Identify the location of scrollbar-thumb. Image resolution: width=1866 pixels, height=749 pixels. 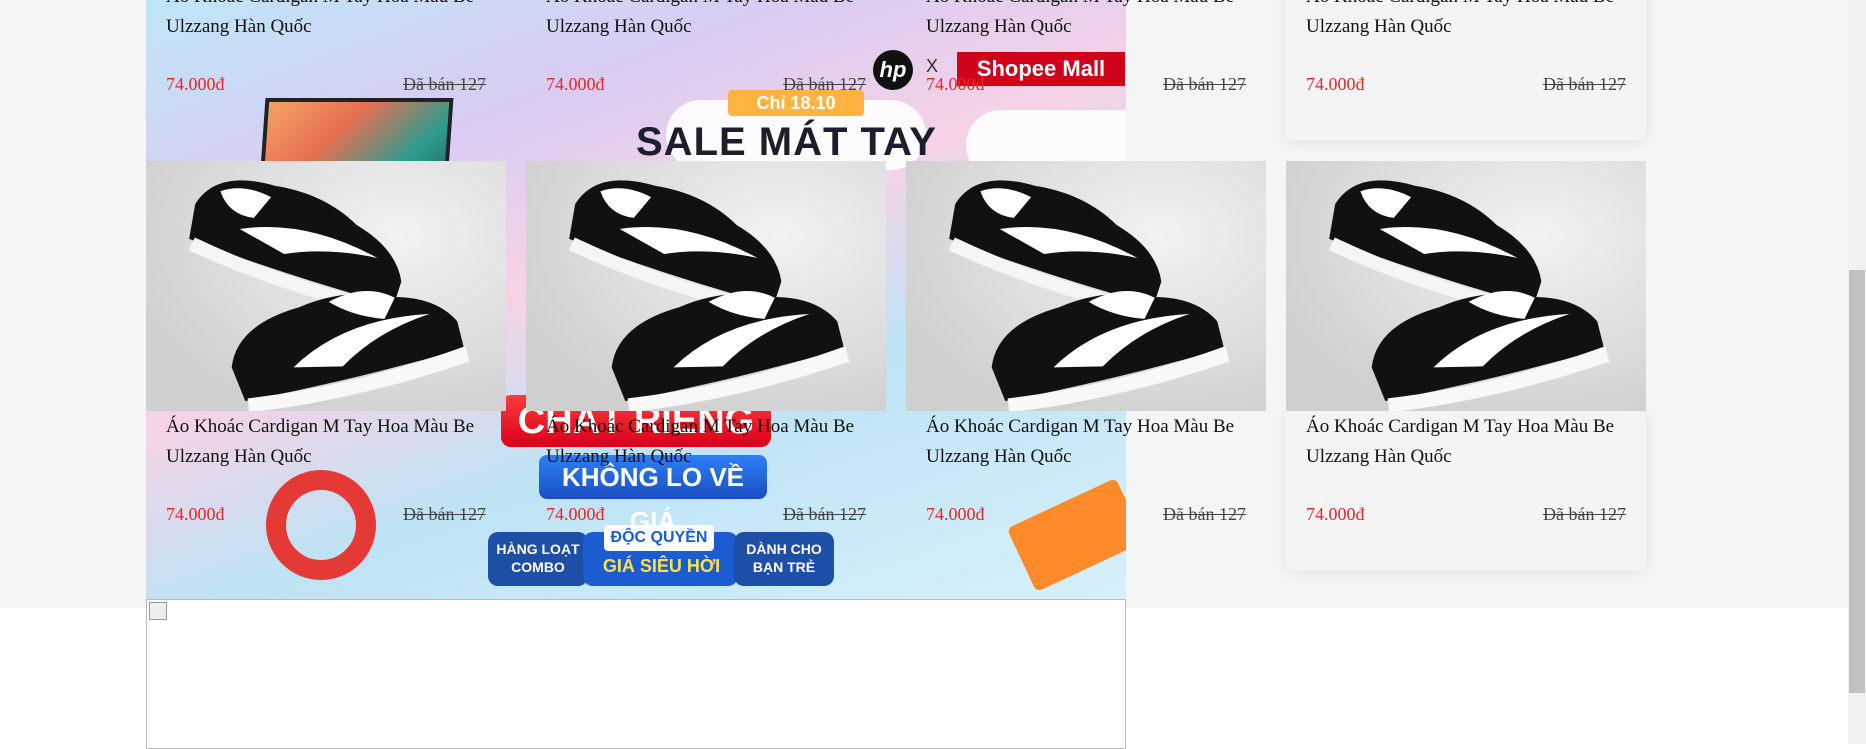
(1857, 481).